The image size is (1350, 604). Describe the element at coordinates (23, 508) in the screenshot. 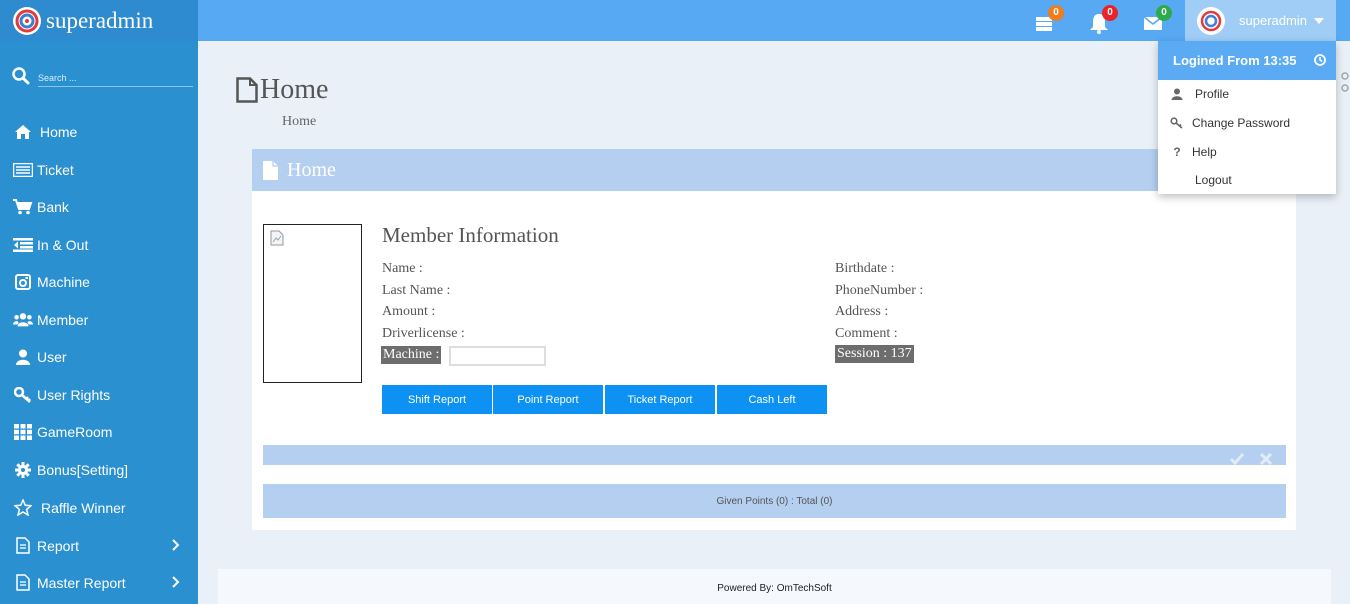

I see `star-icon` at that location.